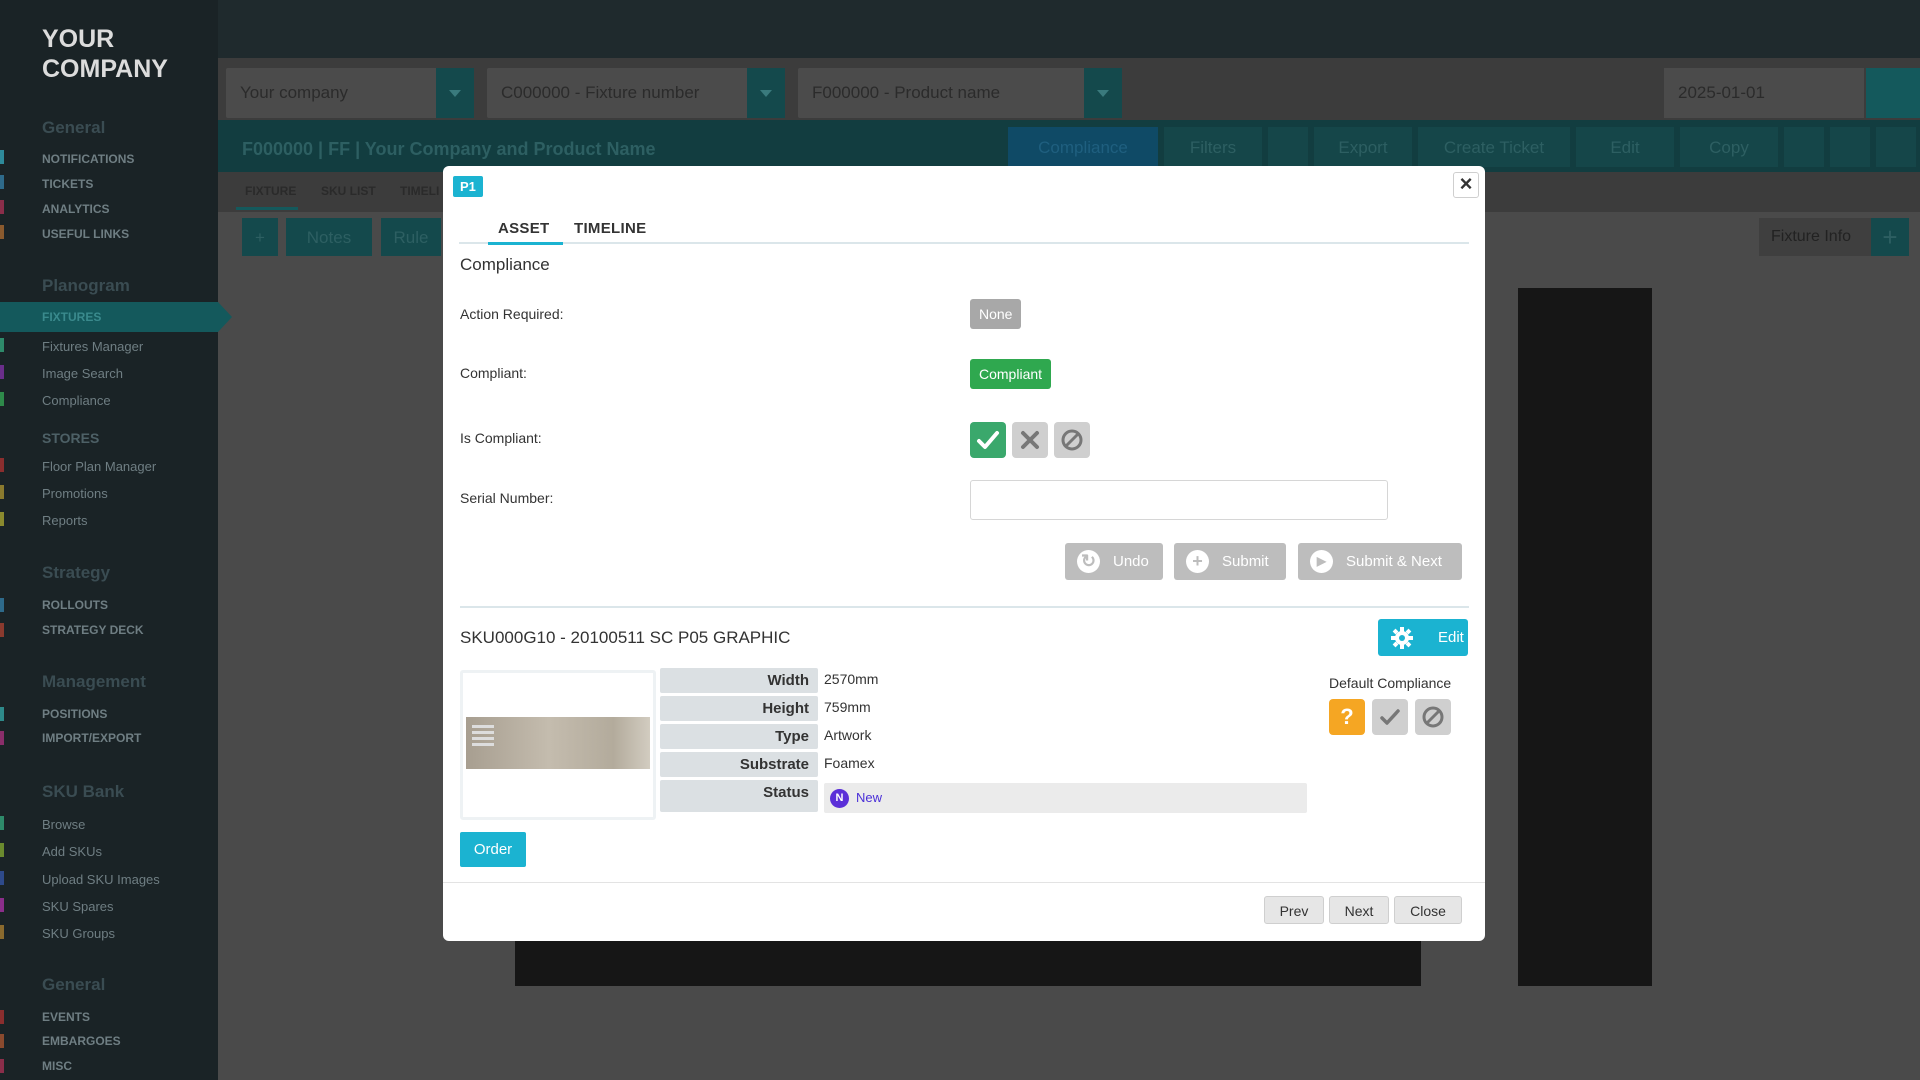 This screenshot has width=1920, height=1080. Describe the element at coordinates (78, 906) in the screenshot. I see `nav-item-sku-spares: SKU Spares` at that location.